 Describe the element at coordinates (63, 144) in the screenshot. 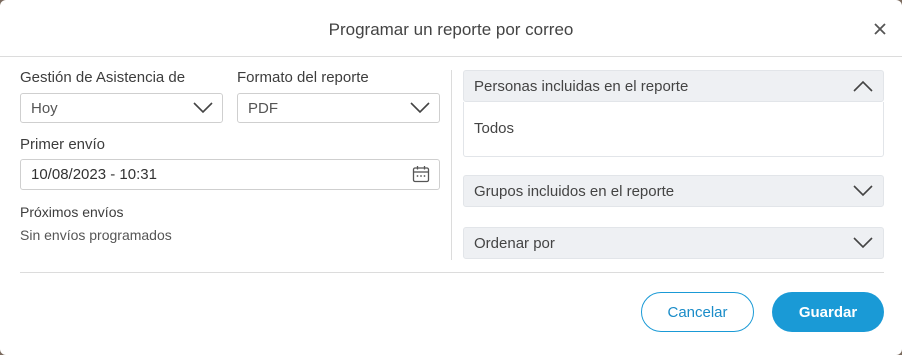

I see `first-send-label: Primer envío` at that location.